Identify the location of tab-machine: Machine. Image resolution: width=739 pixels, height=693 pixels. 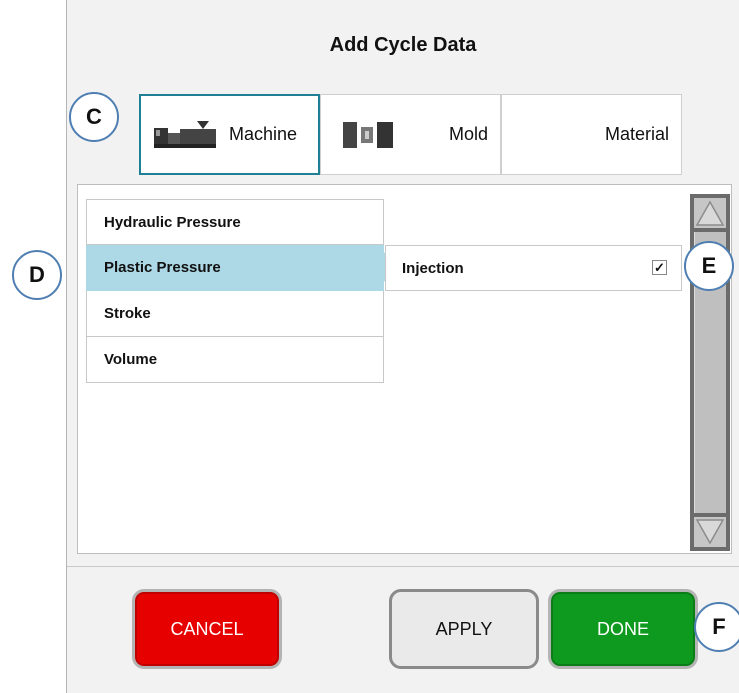
(229, 134).